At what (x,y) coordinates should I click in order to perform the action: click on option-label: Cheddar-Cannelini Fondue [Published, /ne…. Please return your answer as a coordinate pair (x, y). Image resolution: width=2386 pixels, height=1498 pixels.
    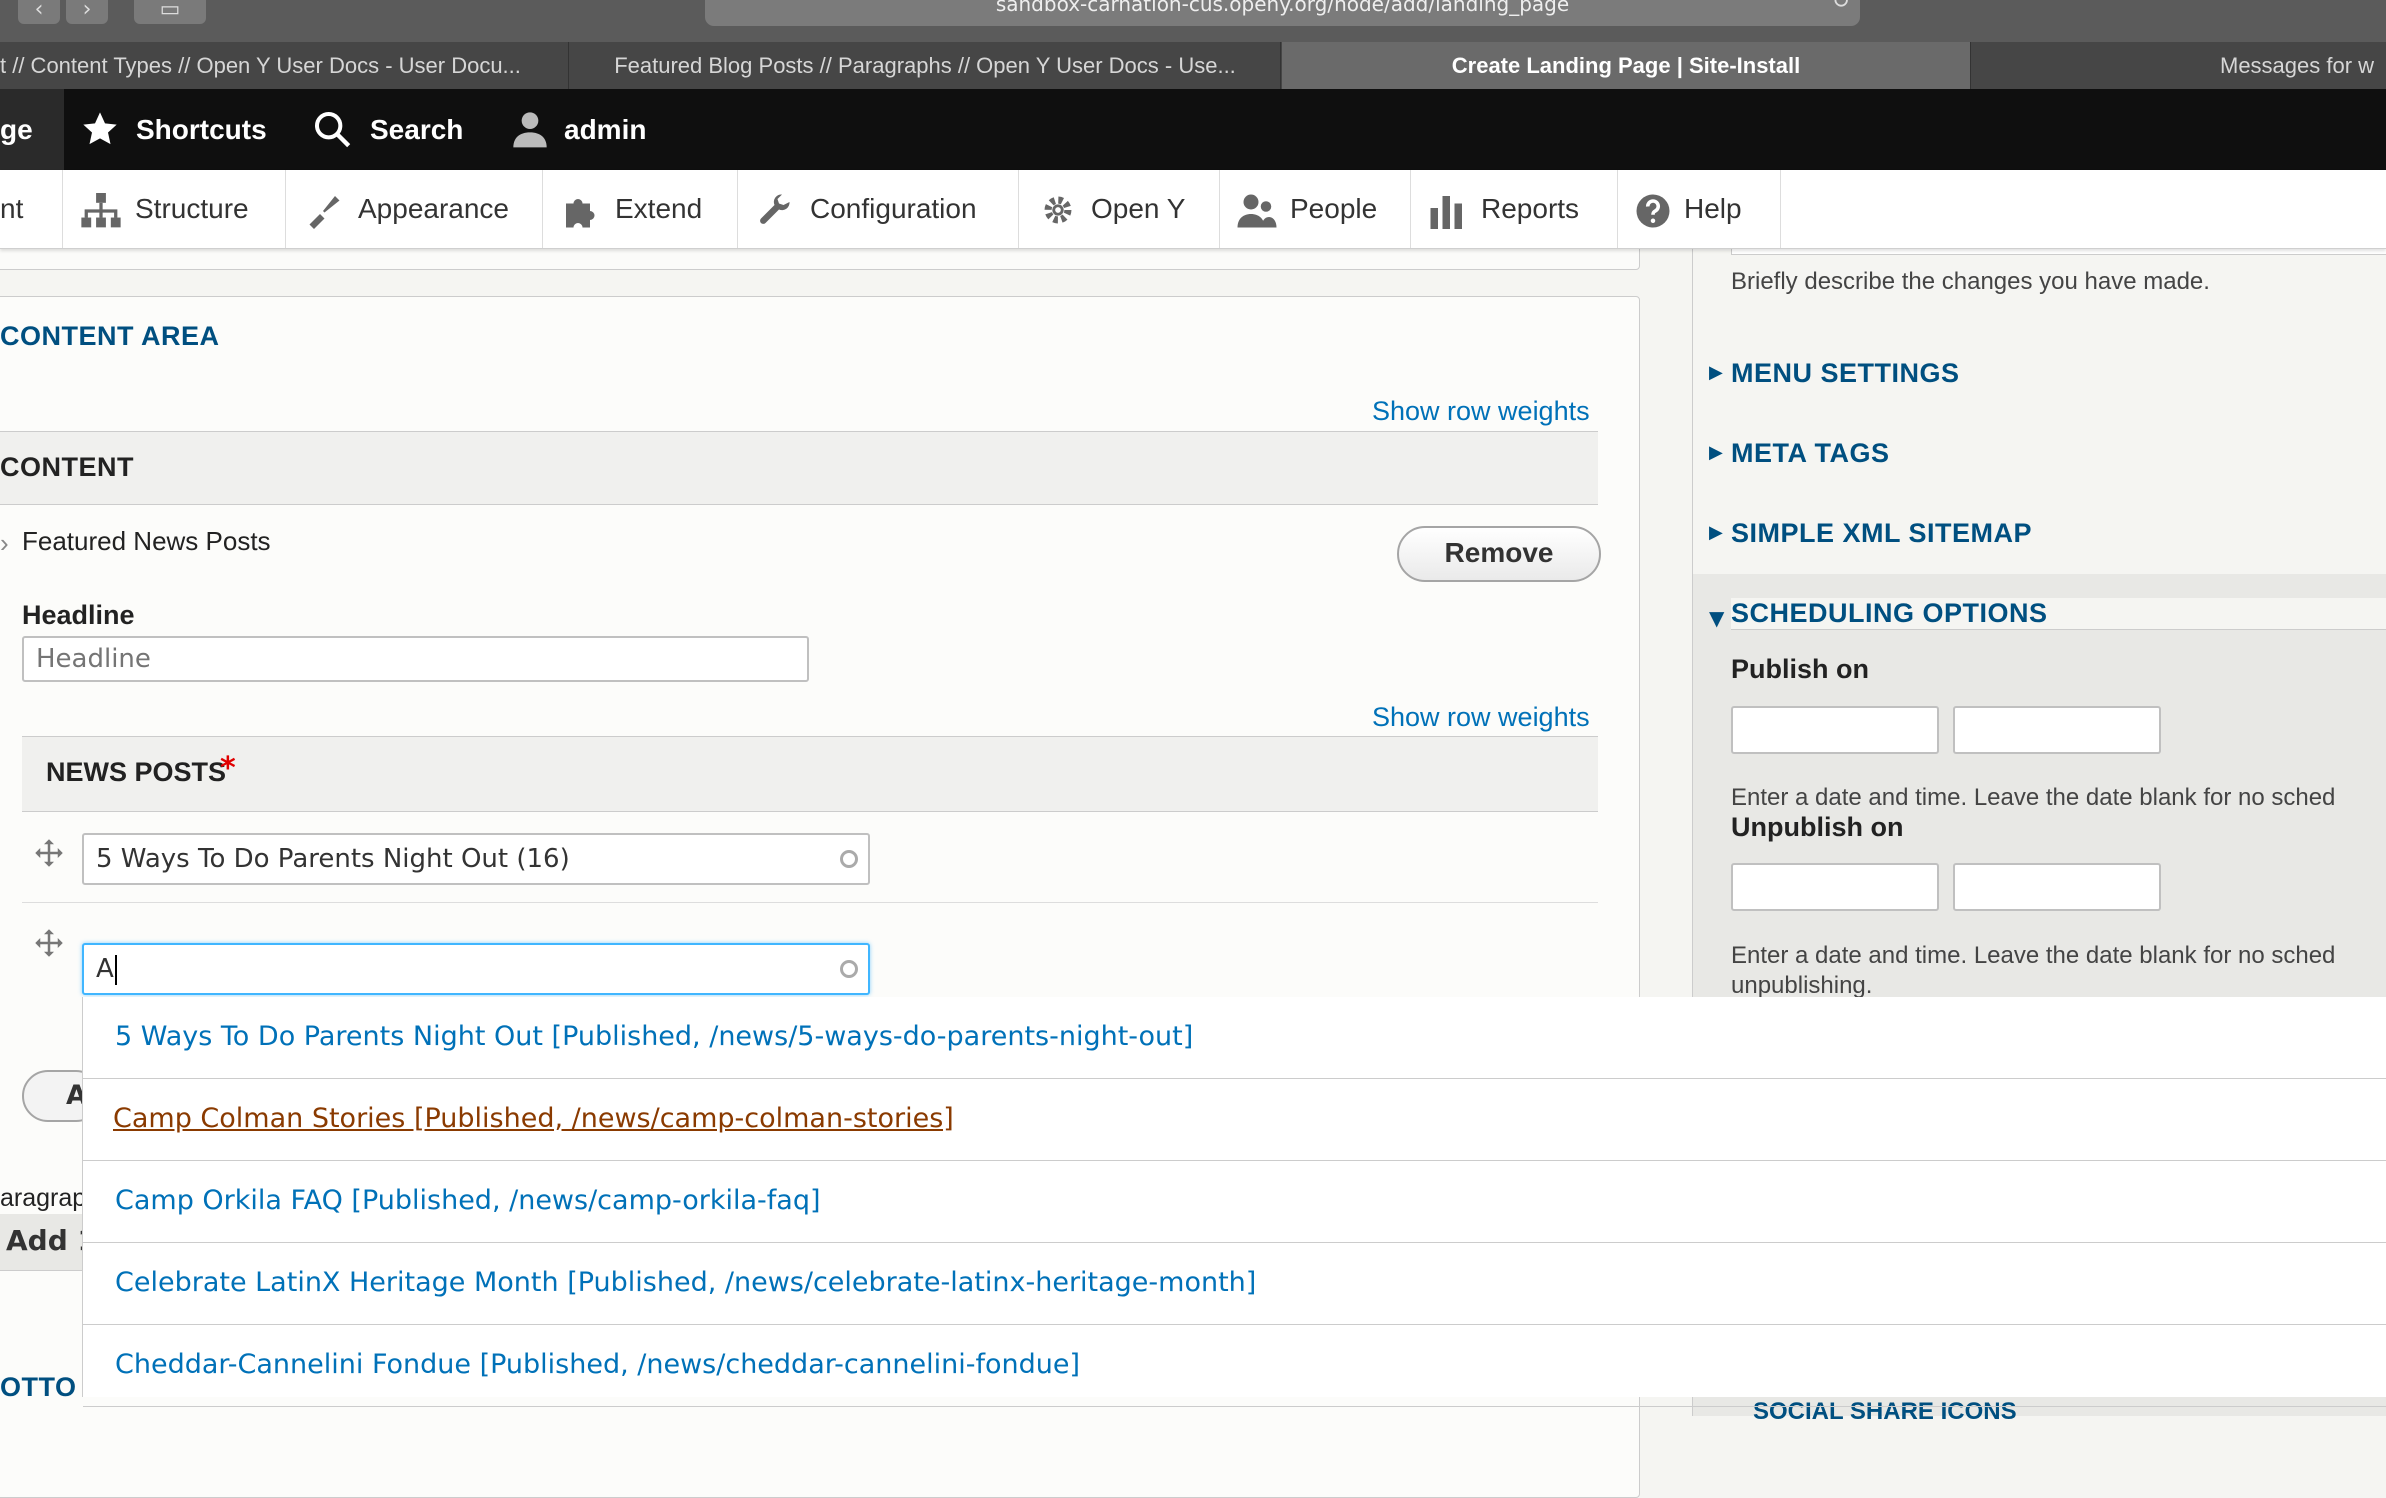
    Looking at the image, I should click on (597, 1364).